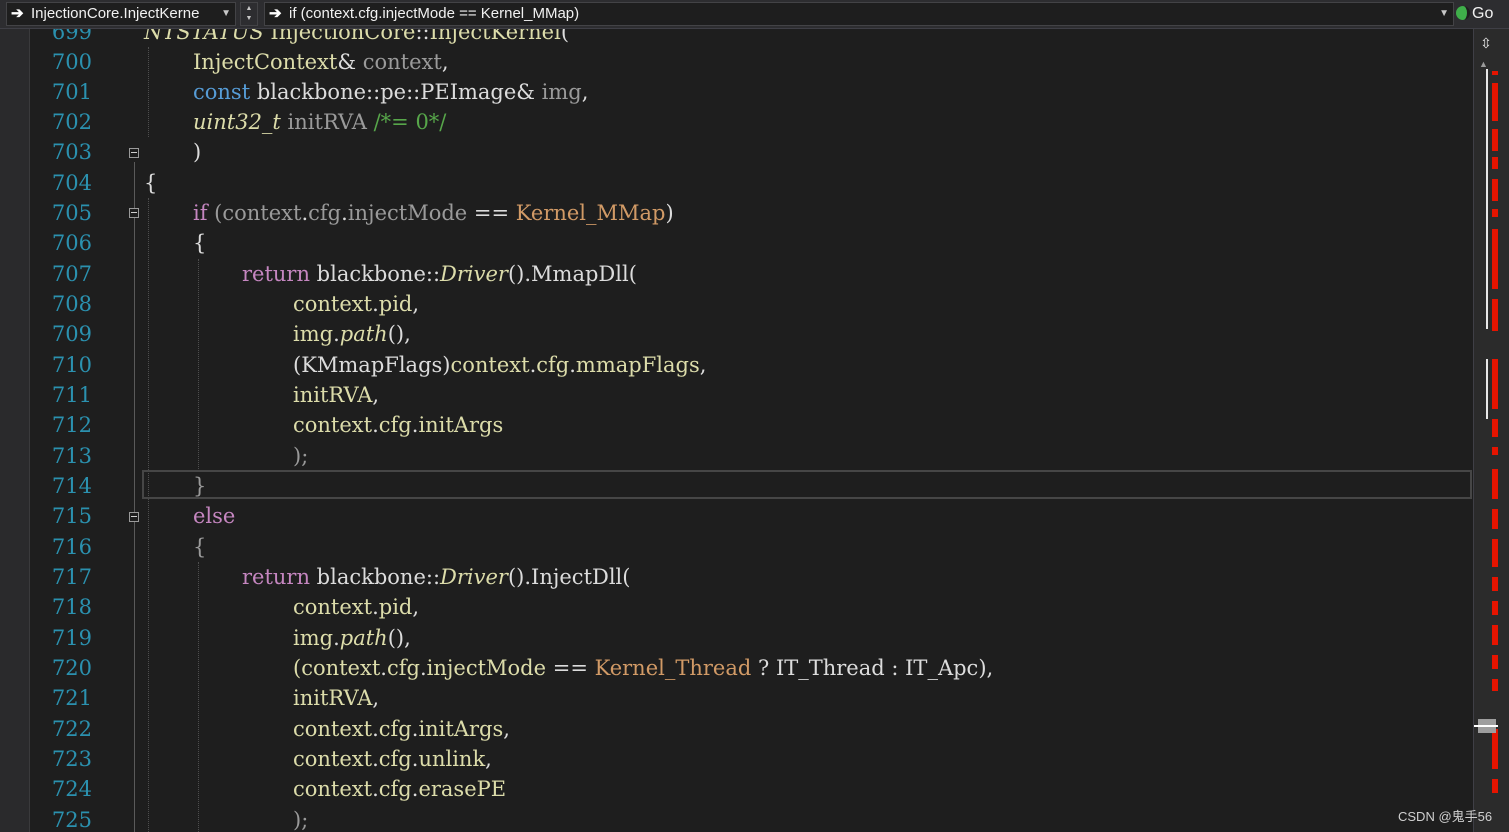 Image resolution: width=1509 pixels, height=832 pixels. What do you see at coordinates (71, 486) in the screenshot?
I see `line-number: 714` at bounding box center [71, 486].